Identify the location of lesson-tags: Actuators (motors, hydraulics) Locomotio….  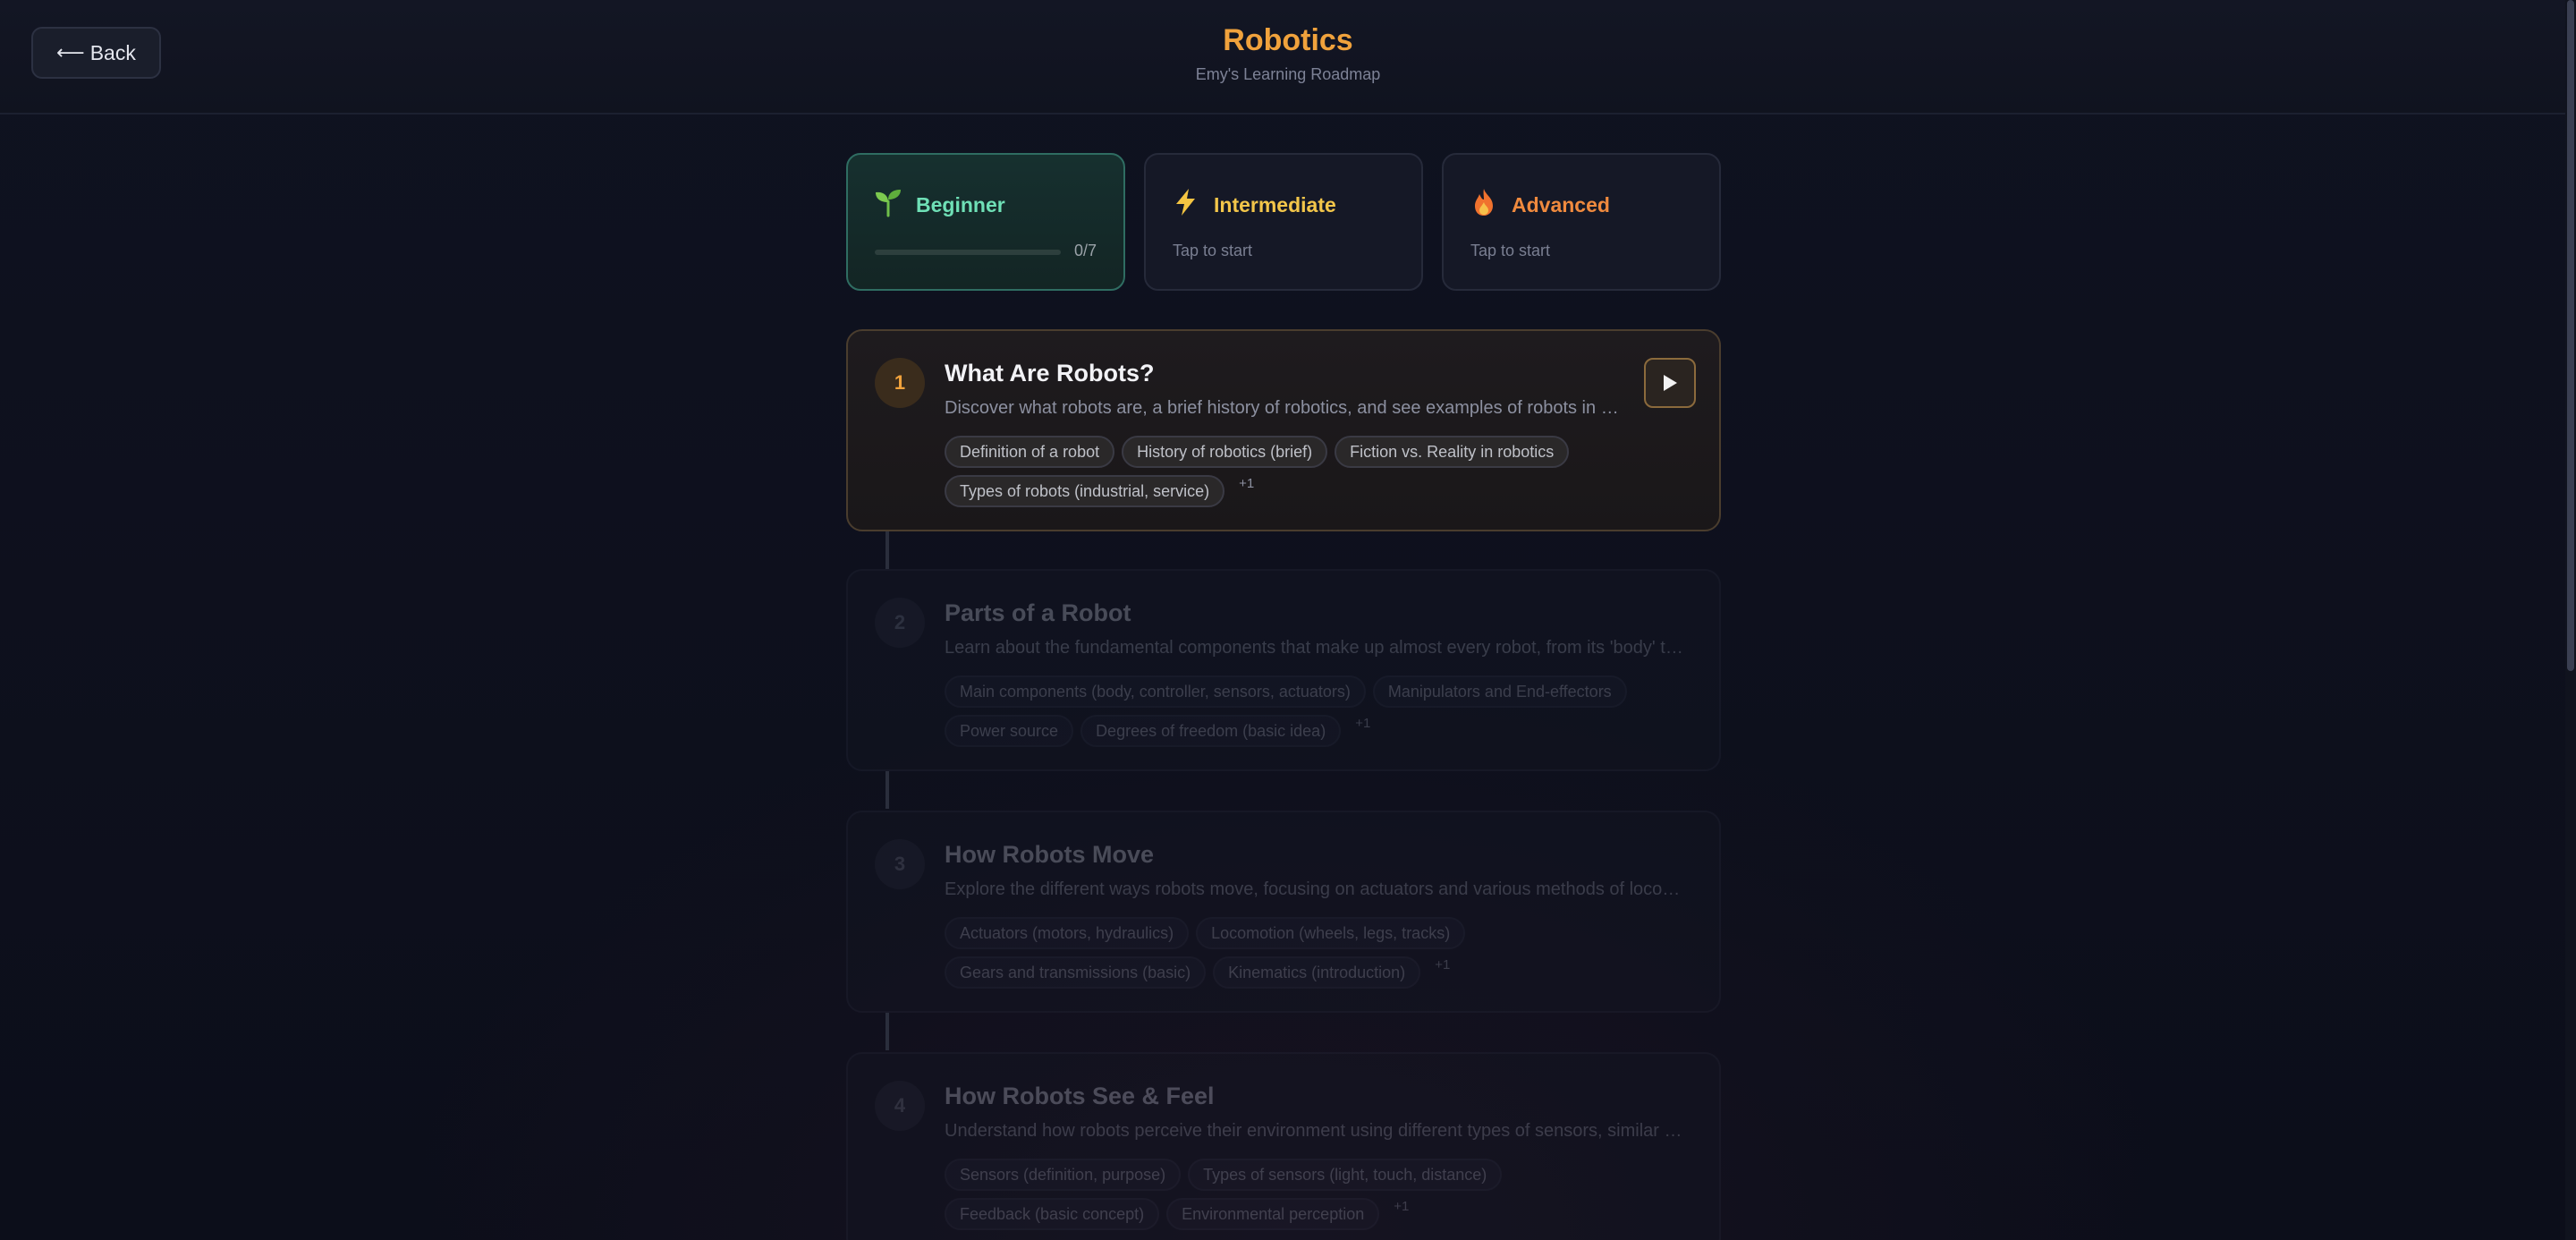
(1320, 955).